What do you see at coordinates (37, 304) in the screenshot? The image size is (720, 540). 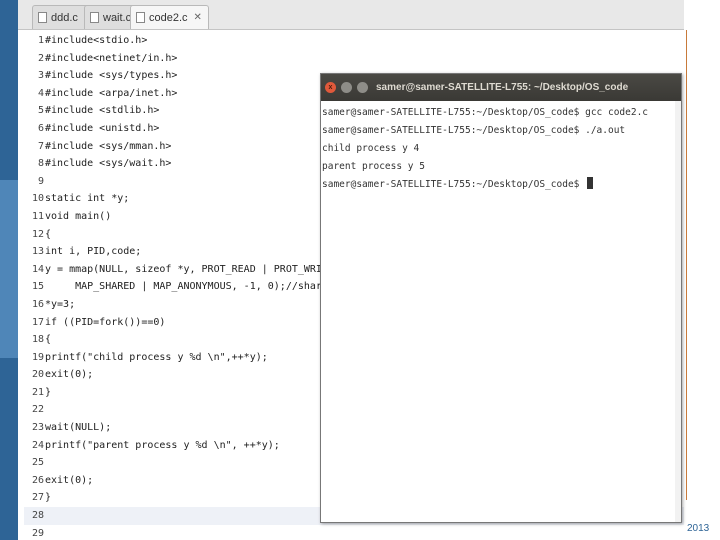 I see `line-number: 16` at bounding box center [37, 304].